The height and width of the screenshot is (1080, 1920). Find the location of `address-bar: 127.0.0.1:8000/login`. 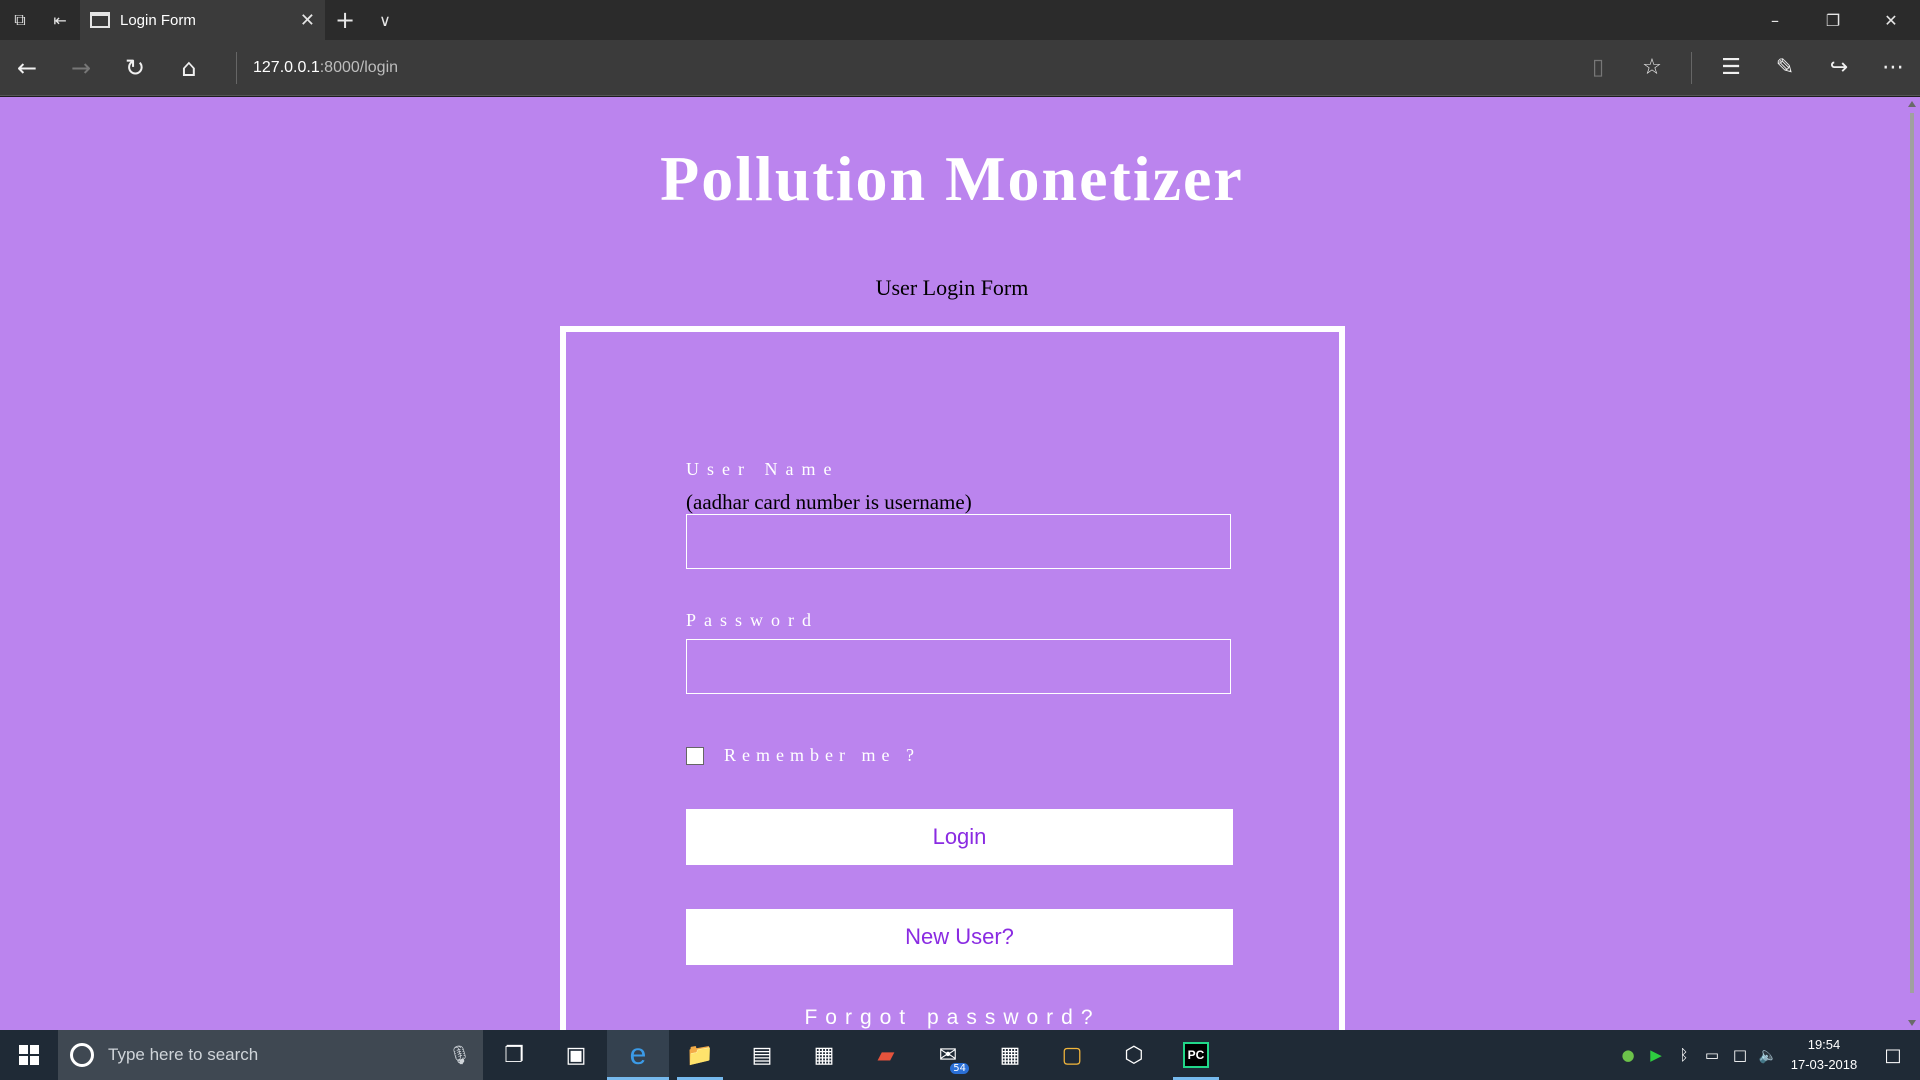

address-bar: 127.0.0.1:8000/login is located at coordinates (317, 67).